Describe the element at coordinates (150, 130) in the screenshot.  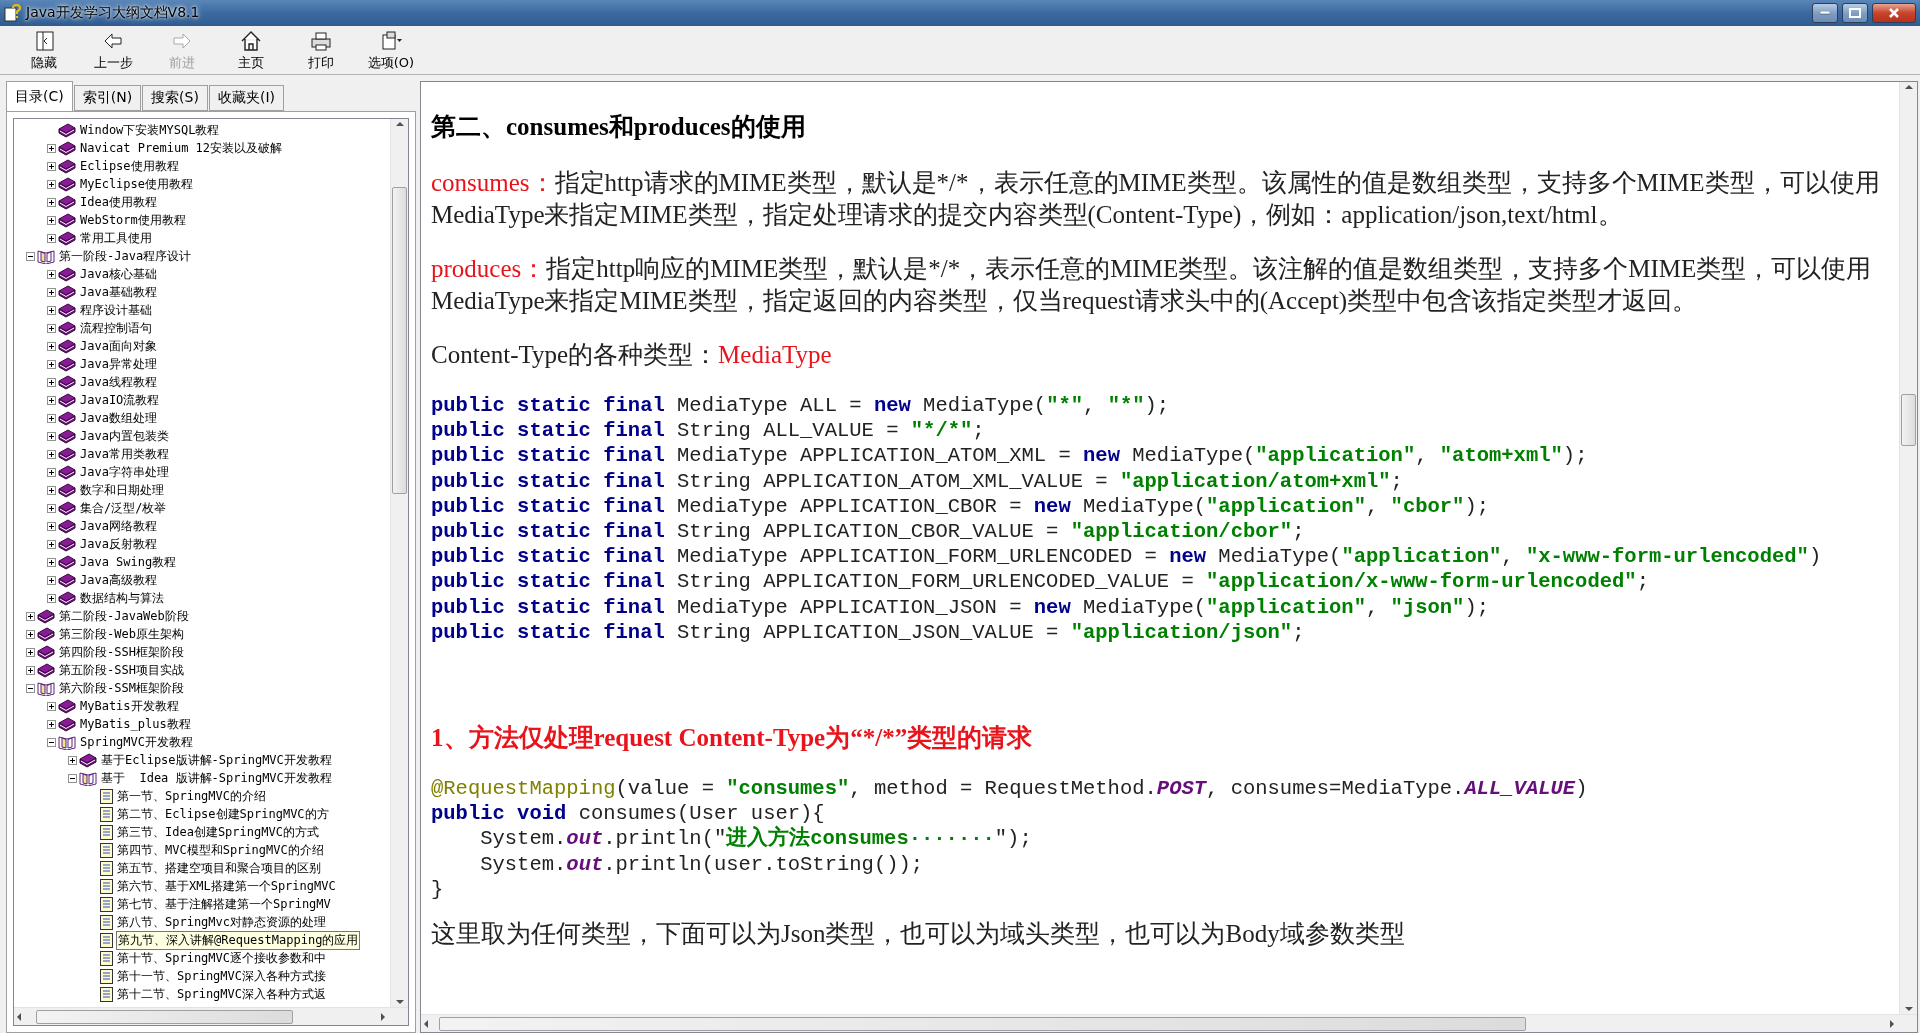
I see `tree-item: Window下安装MYSQL教程` at that location.